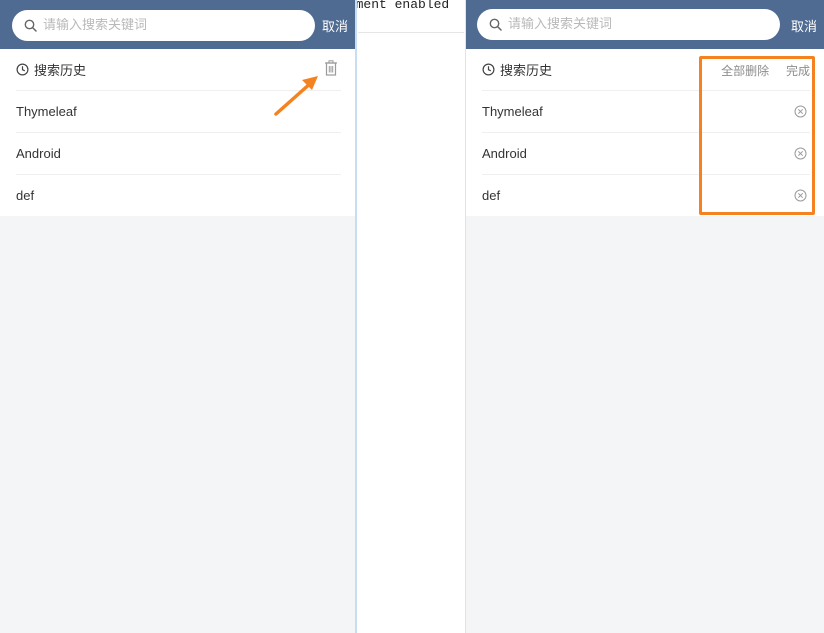 The height and width of the screenshot is (633, 824). What do you see at coordinates (331, 69) in the screenshot?
I see `trash-icon` at bounding box center [331, 69].